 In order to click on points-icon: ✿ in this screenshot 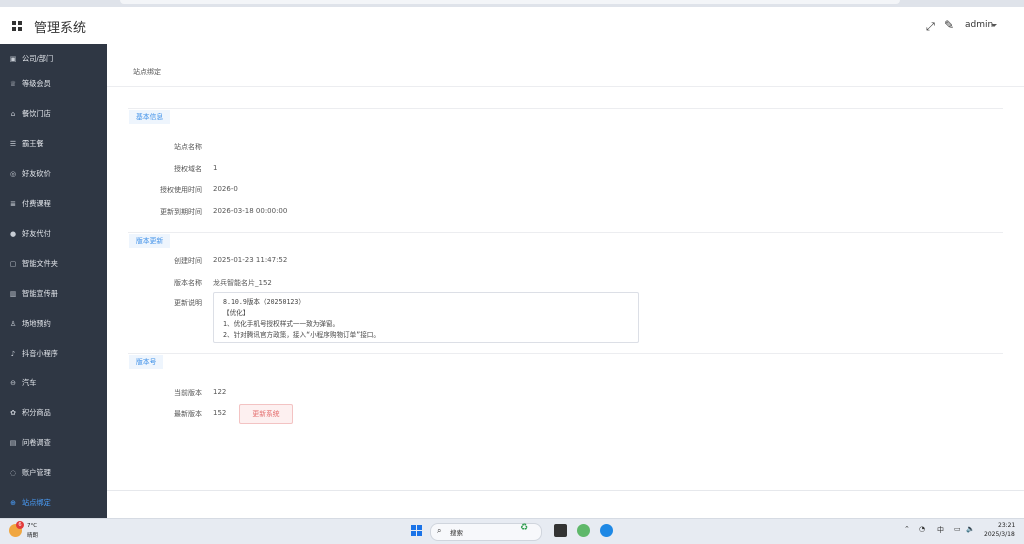, I will do `click(13, 413)`.